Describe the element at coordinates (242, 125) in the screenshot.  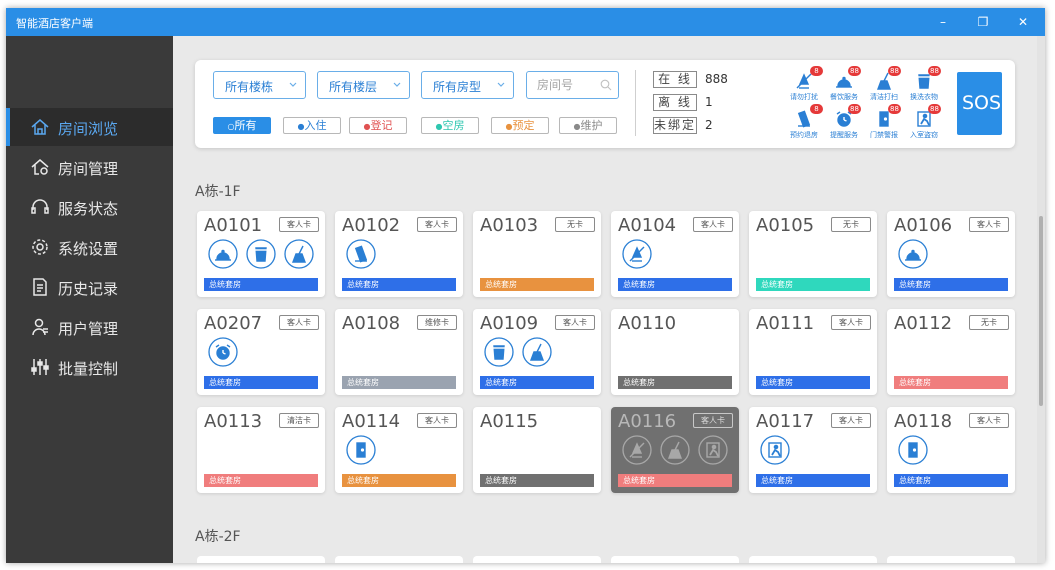
I see `status-filter-chip: ○所有` at that location.